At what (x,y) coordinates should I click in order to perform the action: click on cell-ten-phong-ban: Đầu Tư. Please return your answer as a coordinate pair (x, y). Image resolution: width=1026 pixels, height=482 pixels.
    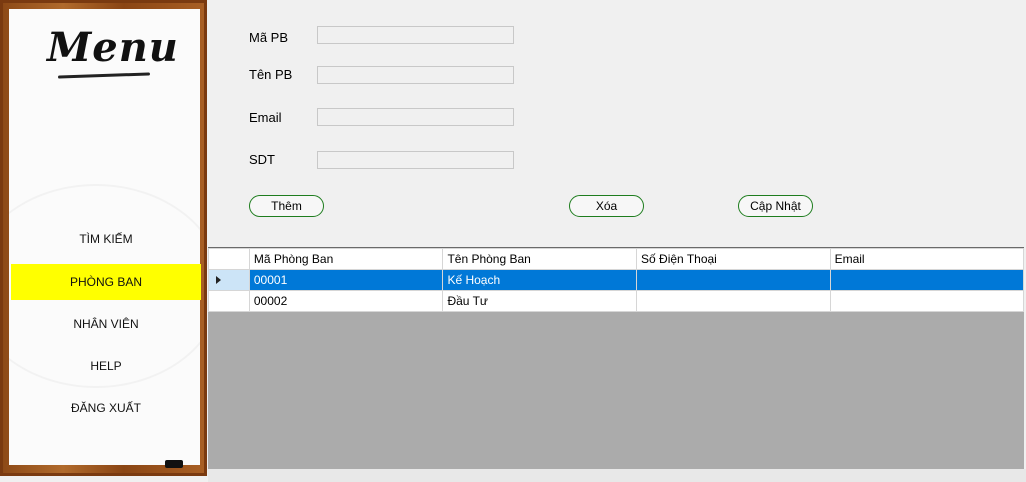
    Looking at the image, I should click on (540, 301).